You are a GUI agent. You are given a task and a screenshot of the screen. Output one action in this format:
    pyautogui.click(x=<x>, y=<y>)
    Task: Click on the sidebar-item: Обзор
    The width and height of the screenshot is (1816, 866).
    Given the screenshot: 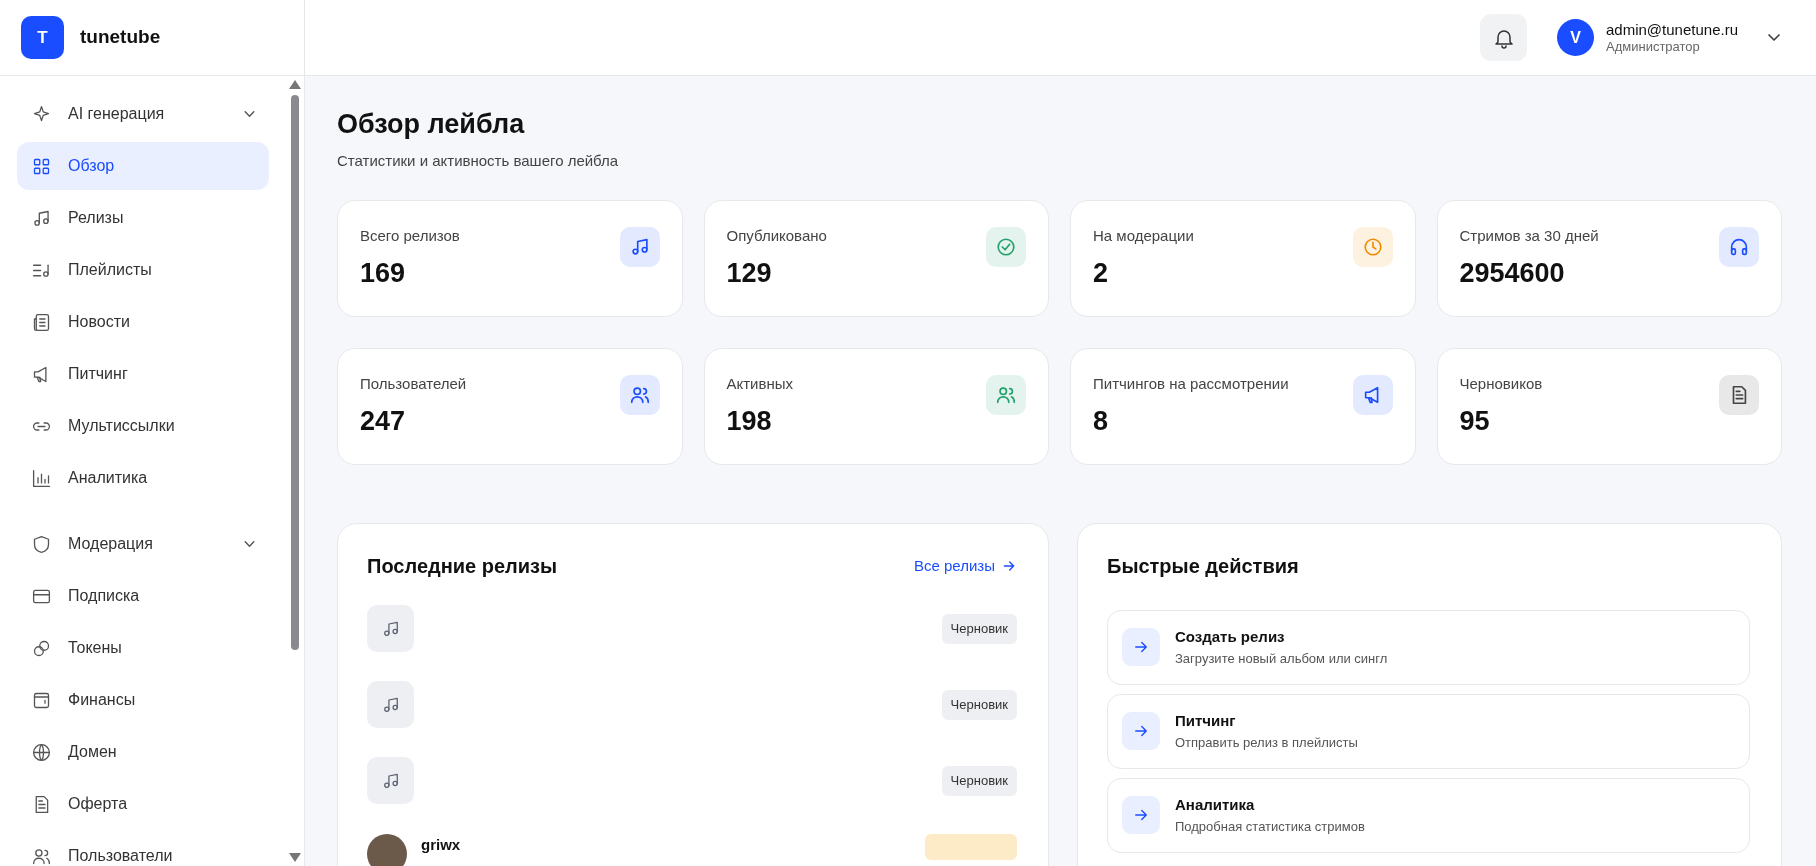 What is the action you would take?
    pyautogui.click(x=143, y=166)
    